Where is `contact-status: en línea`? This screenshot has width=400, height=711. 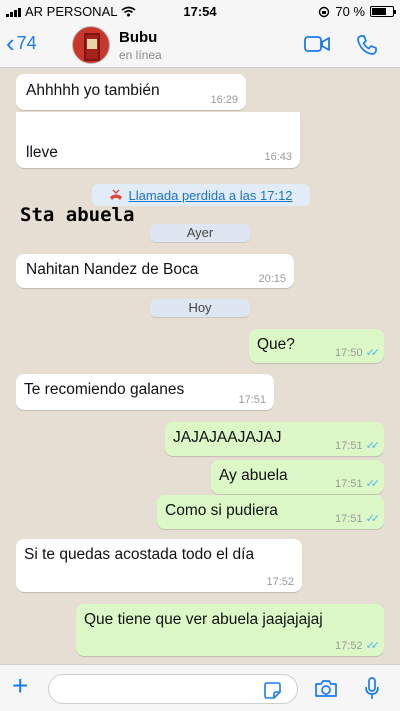 contact-status: en línea is located at coordinates (140, 55).